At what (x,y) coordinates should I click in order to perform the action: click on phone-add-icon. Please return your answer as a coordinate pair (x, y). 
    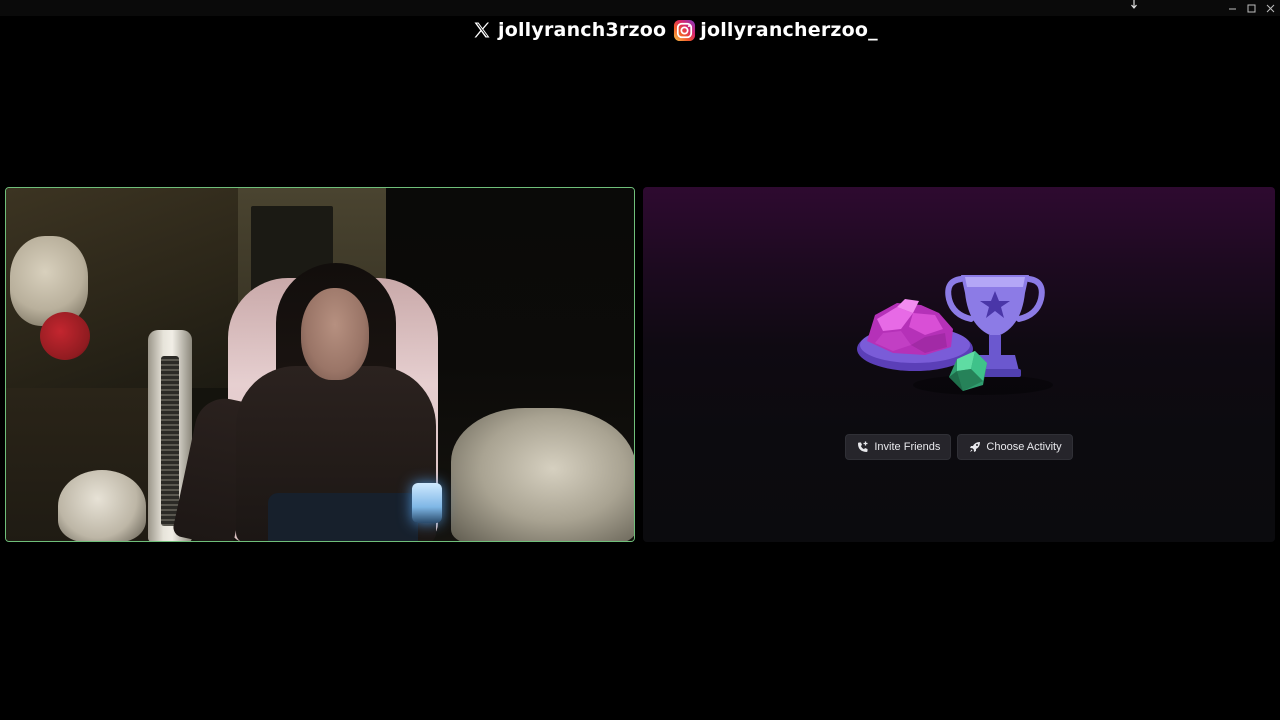
    Looking at the image, I should click on (863, 447).